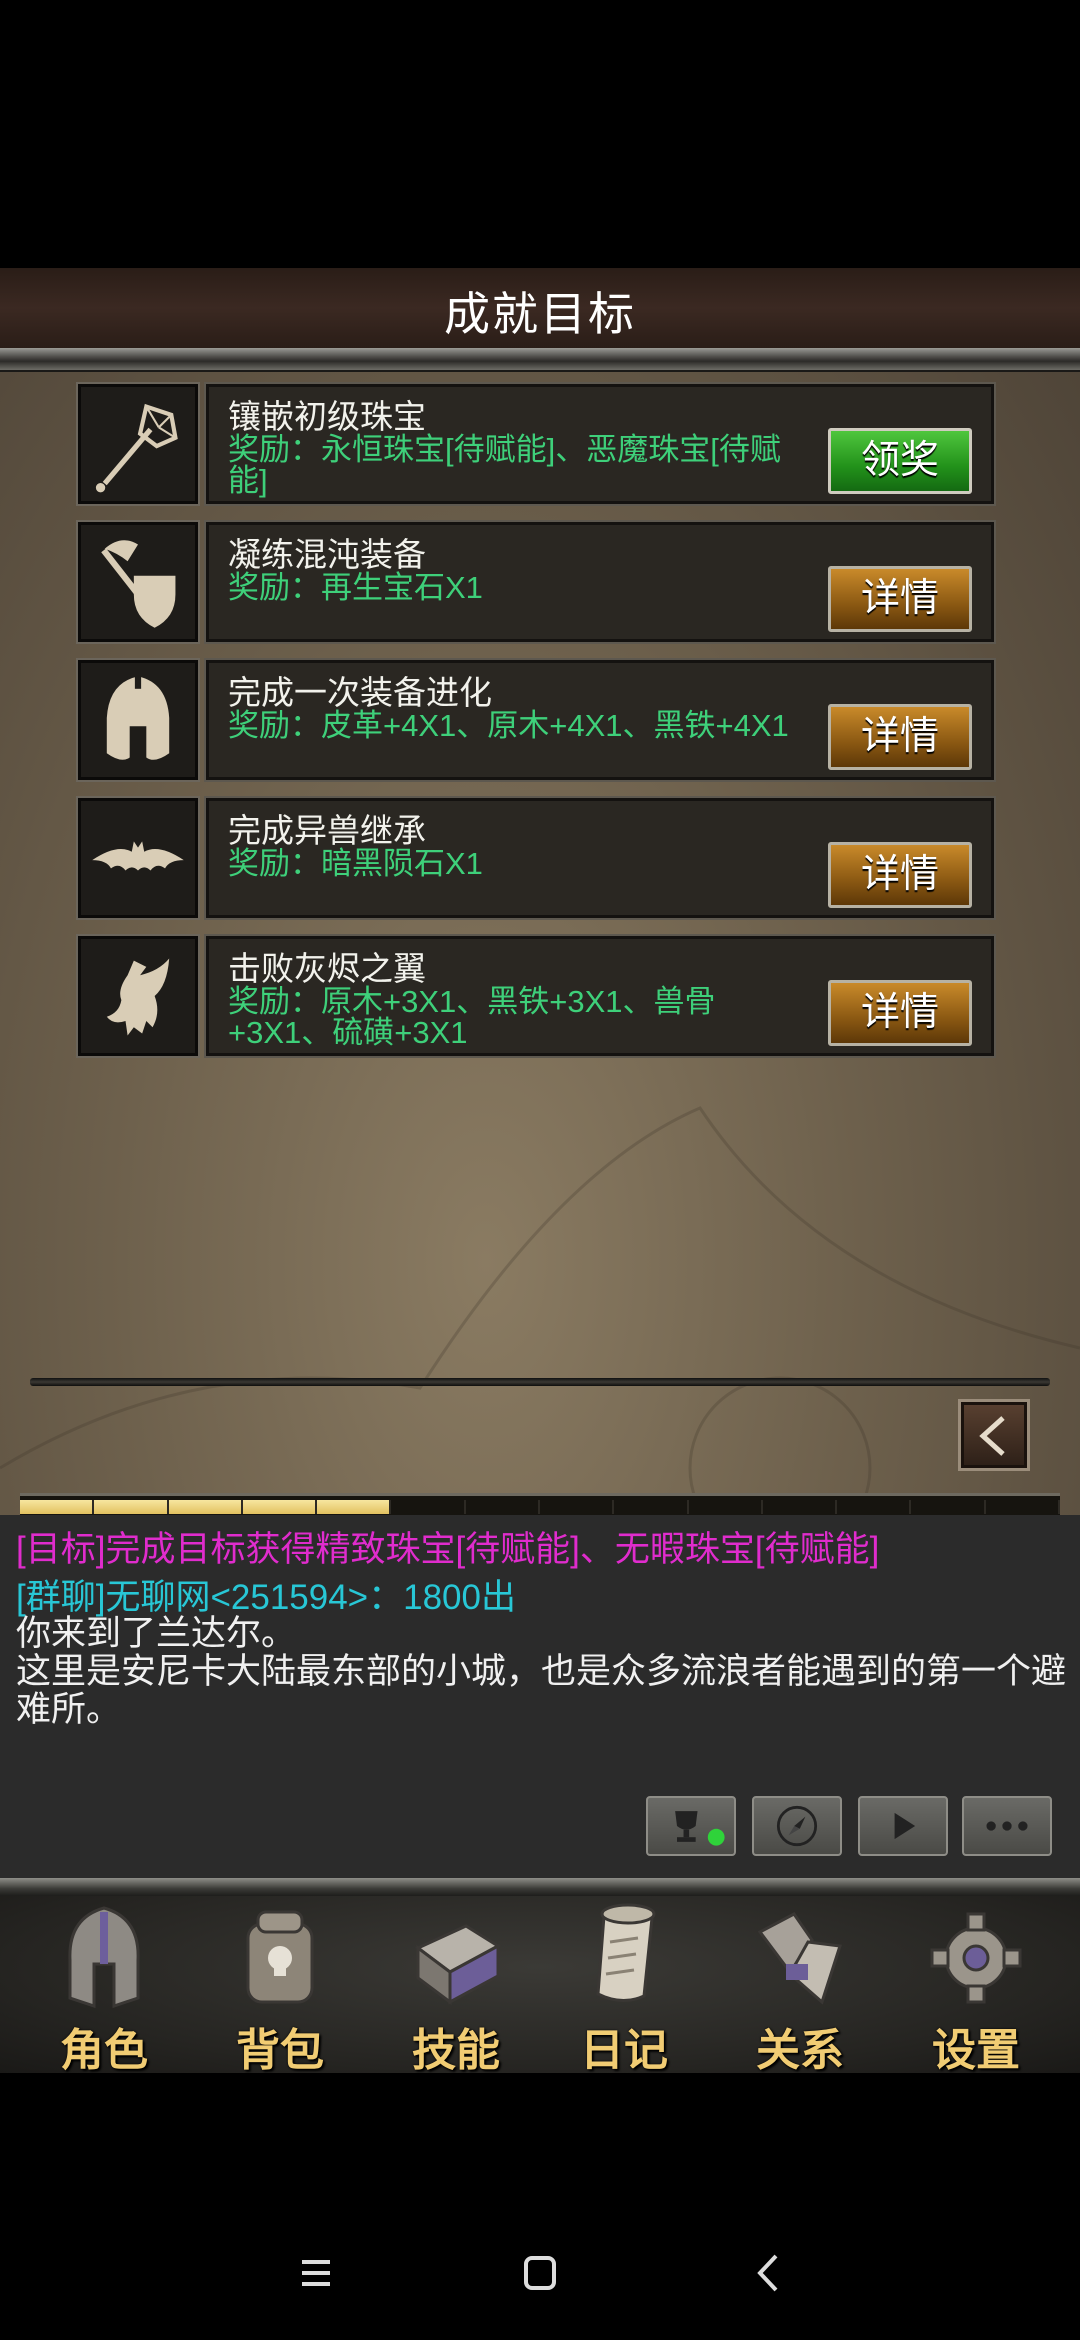 This screenshot has width=1080, height=2340. What do you see at coordinates (472, 1017) in the screenshot?
I see `achievement-reward: 奖励：原木+3X1、黑铁+3X1、兽骨+3X1、硫磺+3X1` at bounding box center [472, 1017].